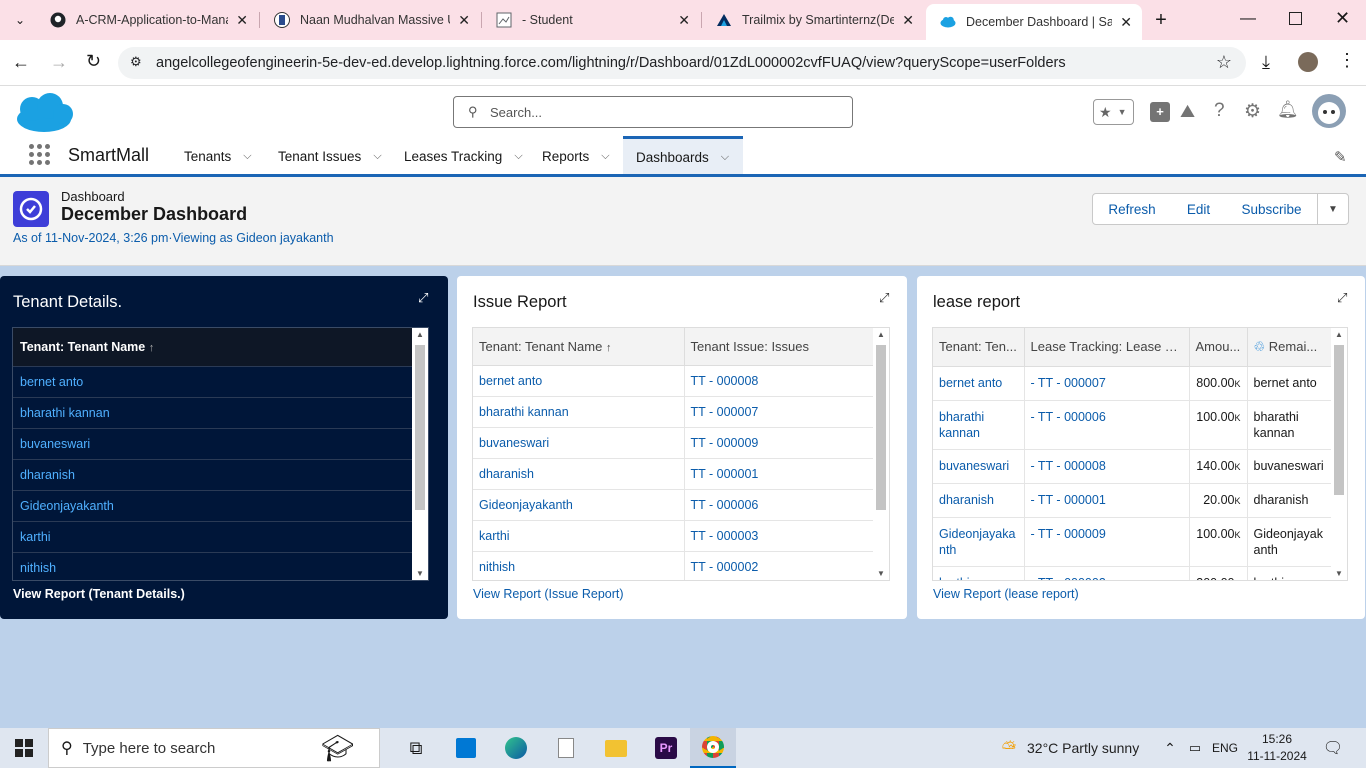  I want to click on salesforce-logo-icon, so click(44, 114).